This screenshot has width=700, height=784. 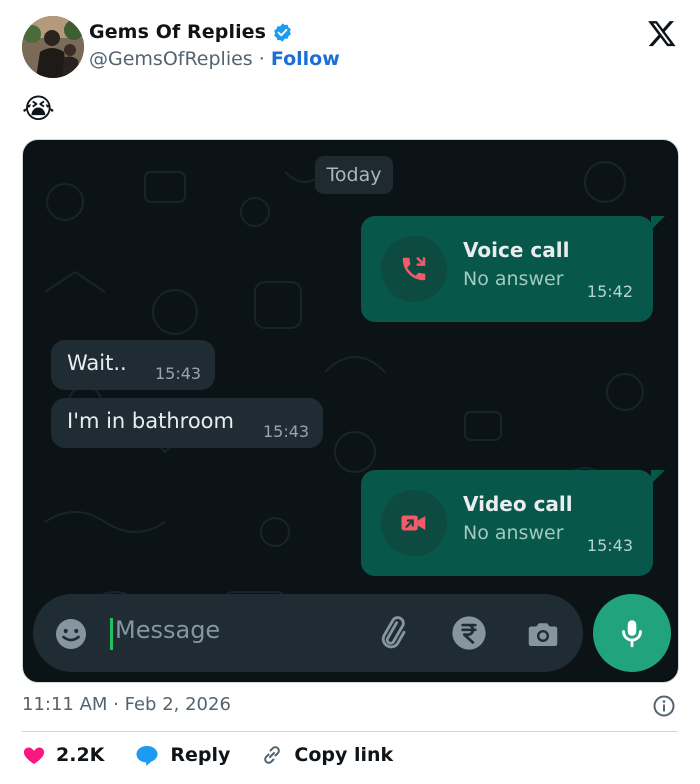 I want to click on copy-link-button: Copy link, so click(x=326, y=755).